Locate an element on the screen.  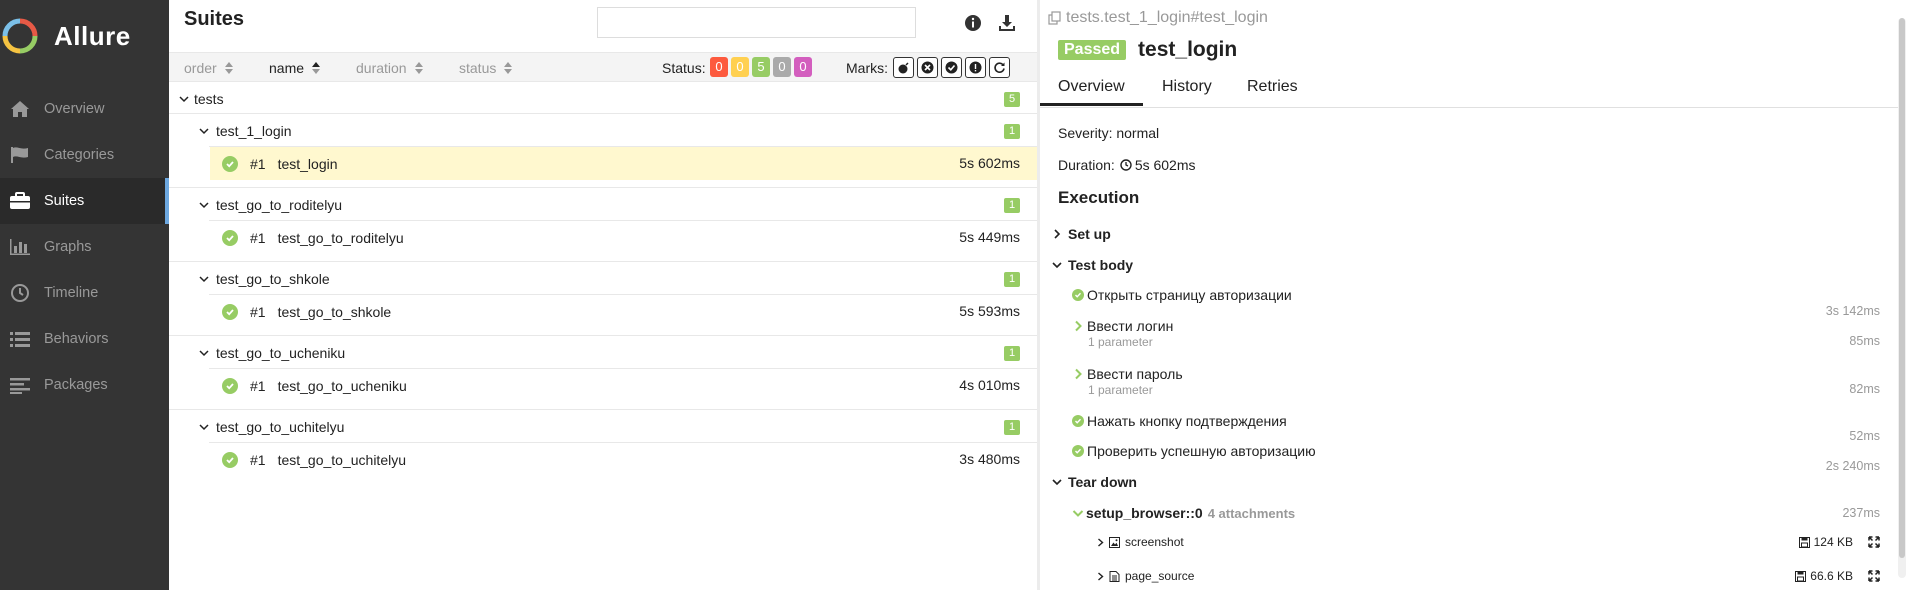
sort-status: status is located at coordinates (486, 68).